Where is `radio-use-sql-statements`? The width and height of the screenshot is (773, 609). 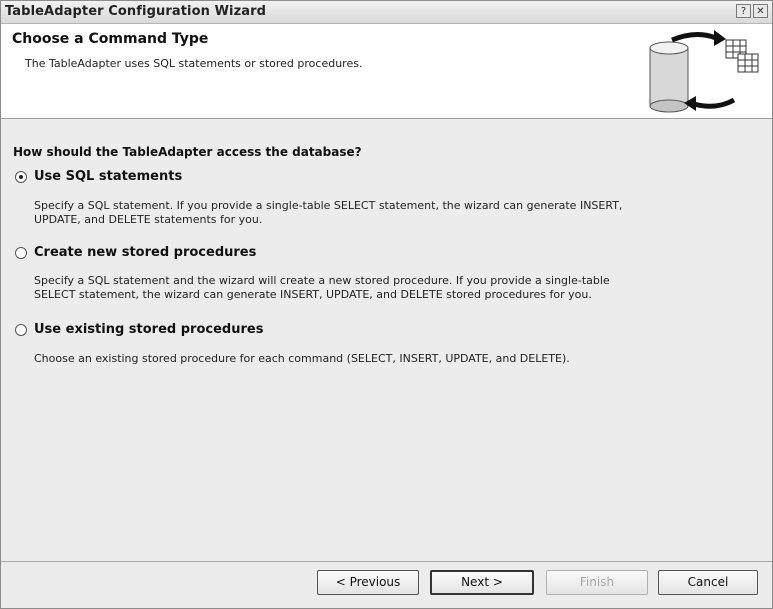 radio-use-sql-statements is located at coordinates (21, 176).